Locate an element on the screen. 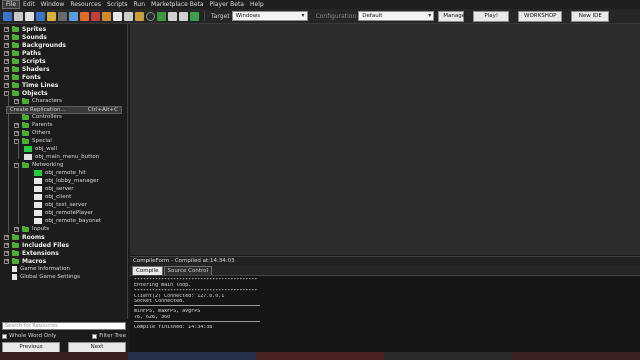 This screenshot has height=360, width=640. tree-folder-characters: + Characters is located at coordinates (38, 101).